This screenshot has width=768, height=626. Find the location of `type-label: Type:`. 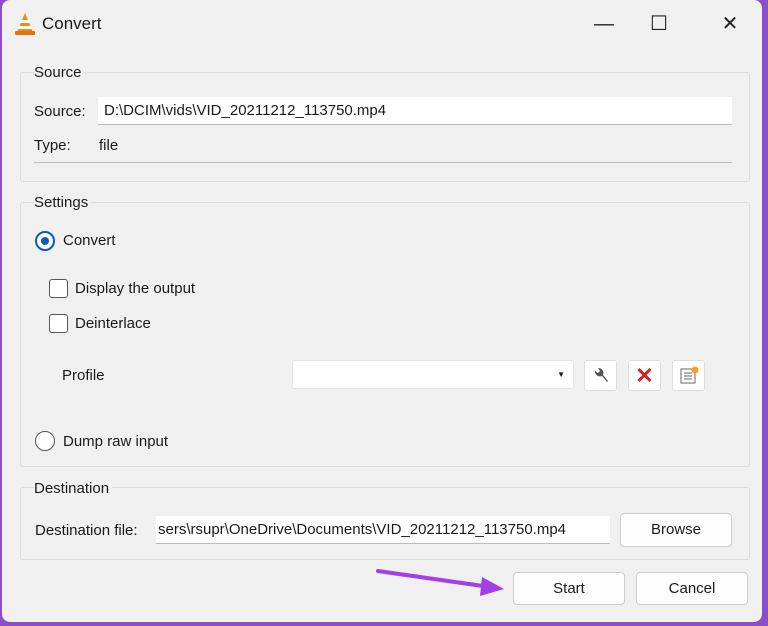

type-label: Type: is located at coordinates (52, 145).